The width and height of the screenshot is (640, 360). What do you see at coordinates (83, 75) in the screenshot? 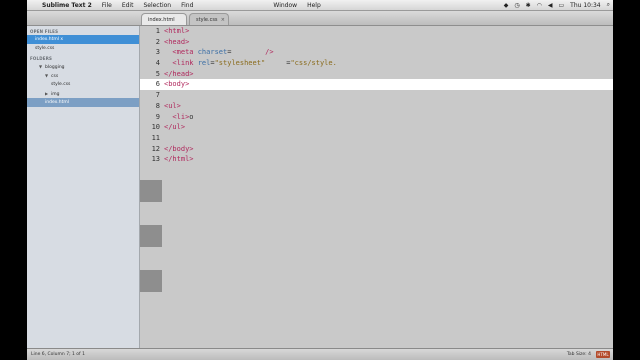
I see `folder-item: ▼ css` at bounding box center [83, 75].